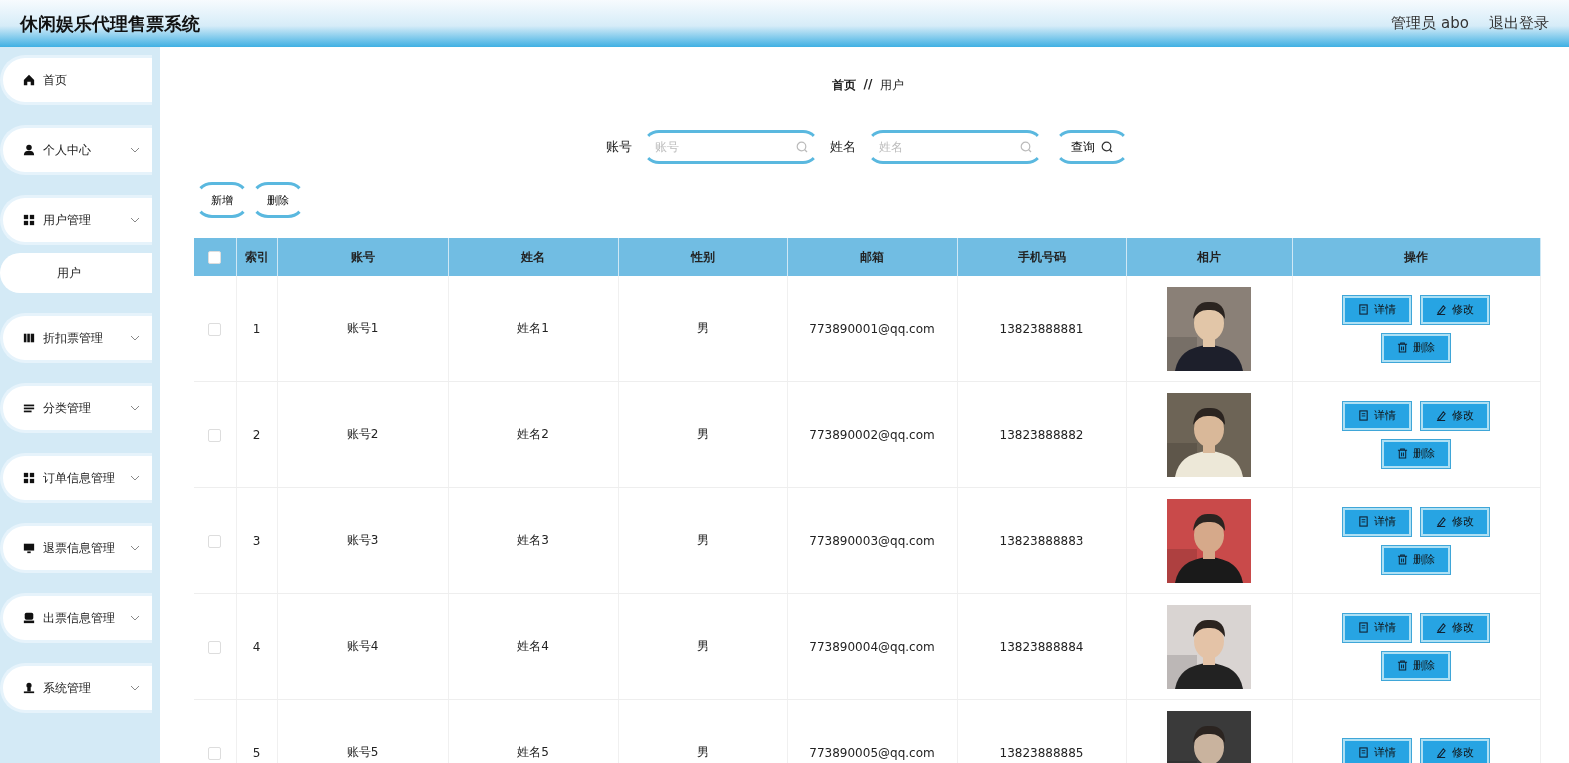 This screenshot has height=763, width=1569. What do you see at coordinates (1430, 23) in the screenshot?
I see `user-label: 管理员 abo` at bounding box center [1430, 23].